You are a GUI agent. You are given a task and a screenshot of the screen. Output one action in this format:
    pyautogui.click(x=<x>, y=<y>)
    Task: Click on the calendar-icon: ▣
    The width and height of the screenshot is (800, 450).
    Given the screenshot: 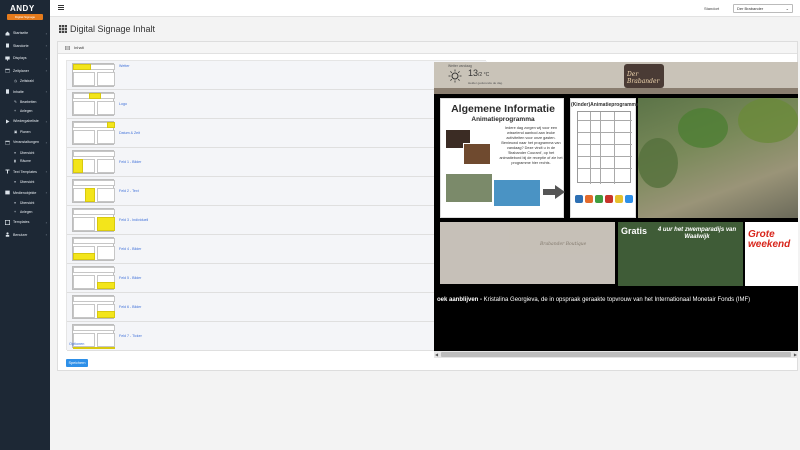 What is the action you would take?
    pyautogui.click(x=16, y=131)
    